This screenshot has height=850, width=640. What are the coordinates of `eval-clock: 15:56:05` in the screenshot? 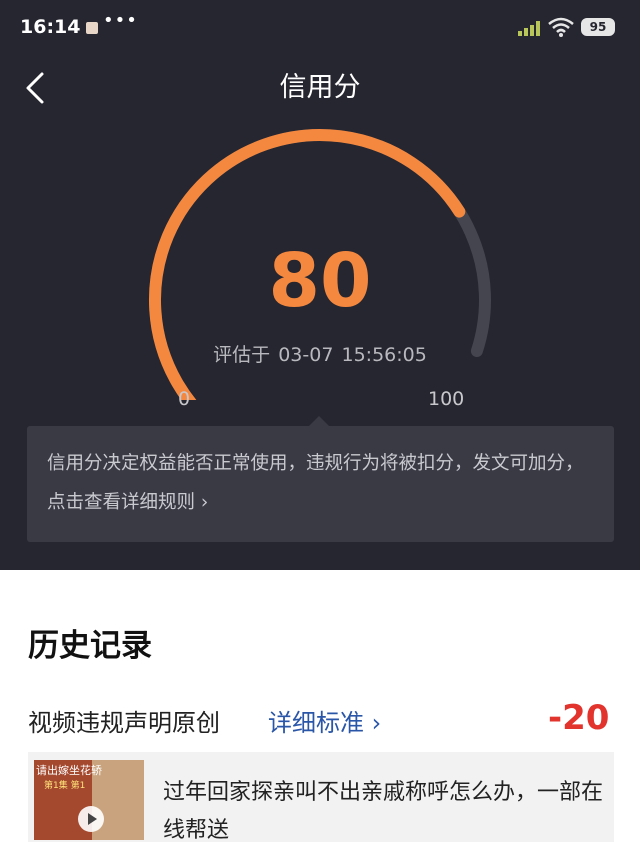 It's located at (384, 355).